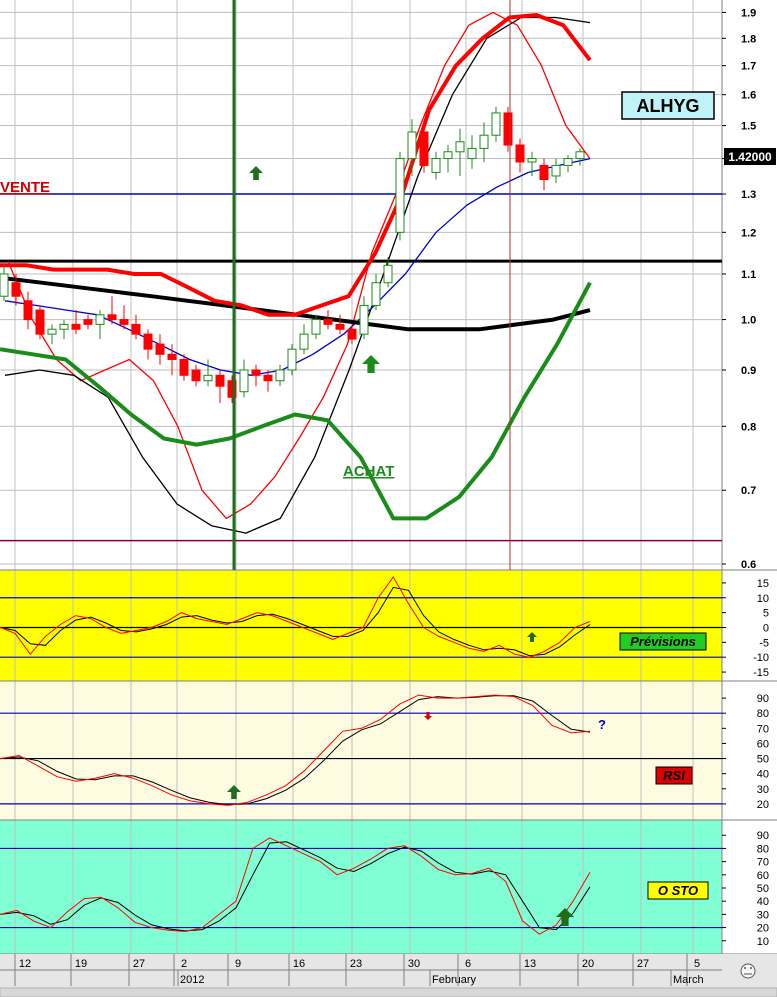 This screenshot has height=997, width=777. Describe the element at coordinates (748, 195) in the screenshot. I see `price-tick-label: 1.3` at that location.